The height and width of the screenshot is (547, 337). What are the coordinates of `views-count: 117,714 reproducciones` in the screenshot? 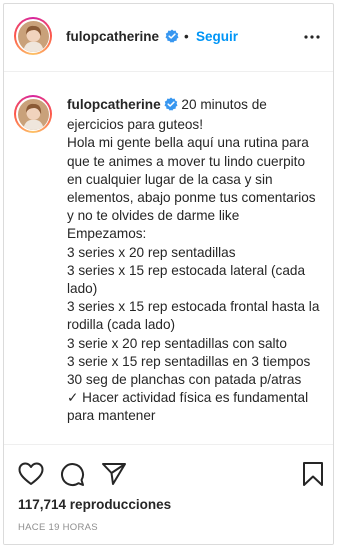 It's located at (94, 504).